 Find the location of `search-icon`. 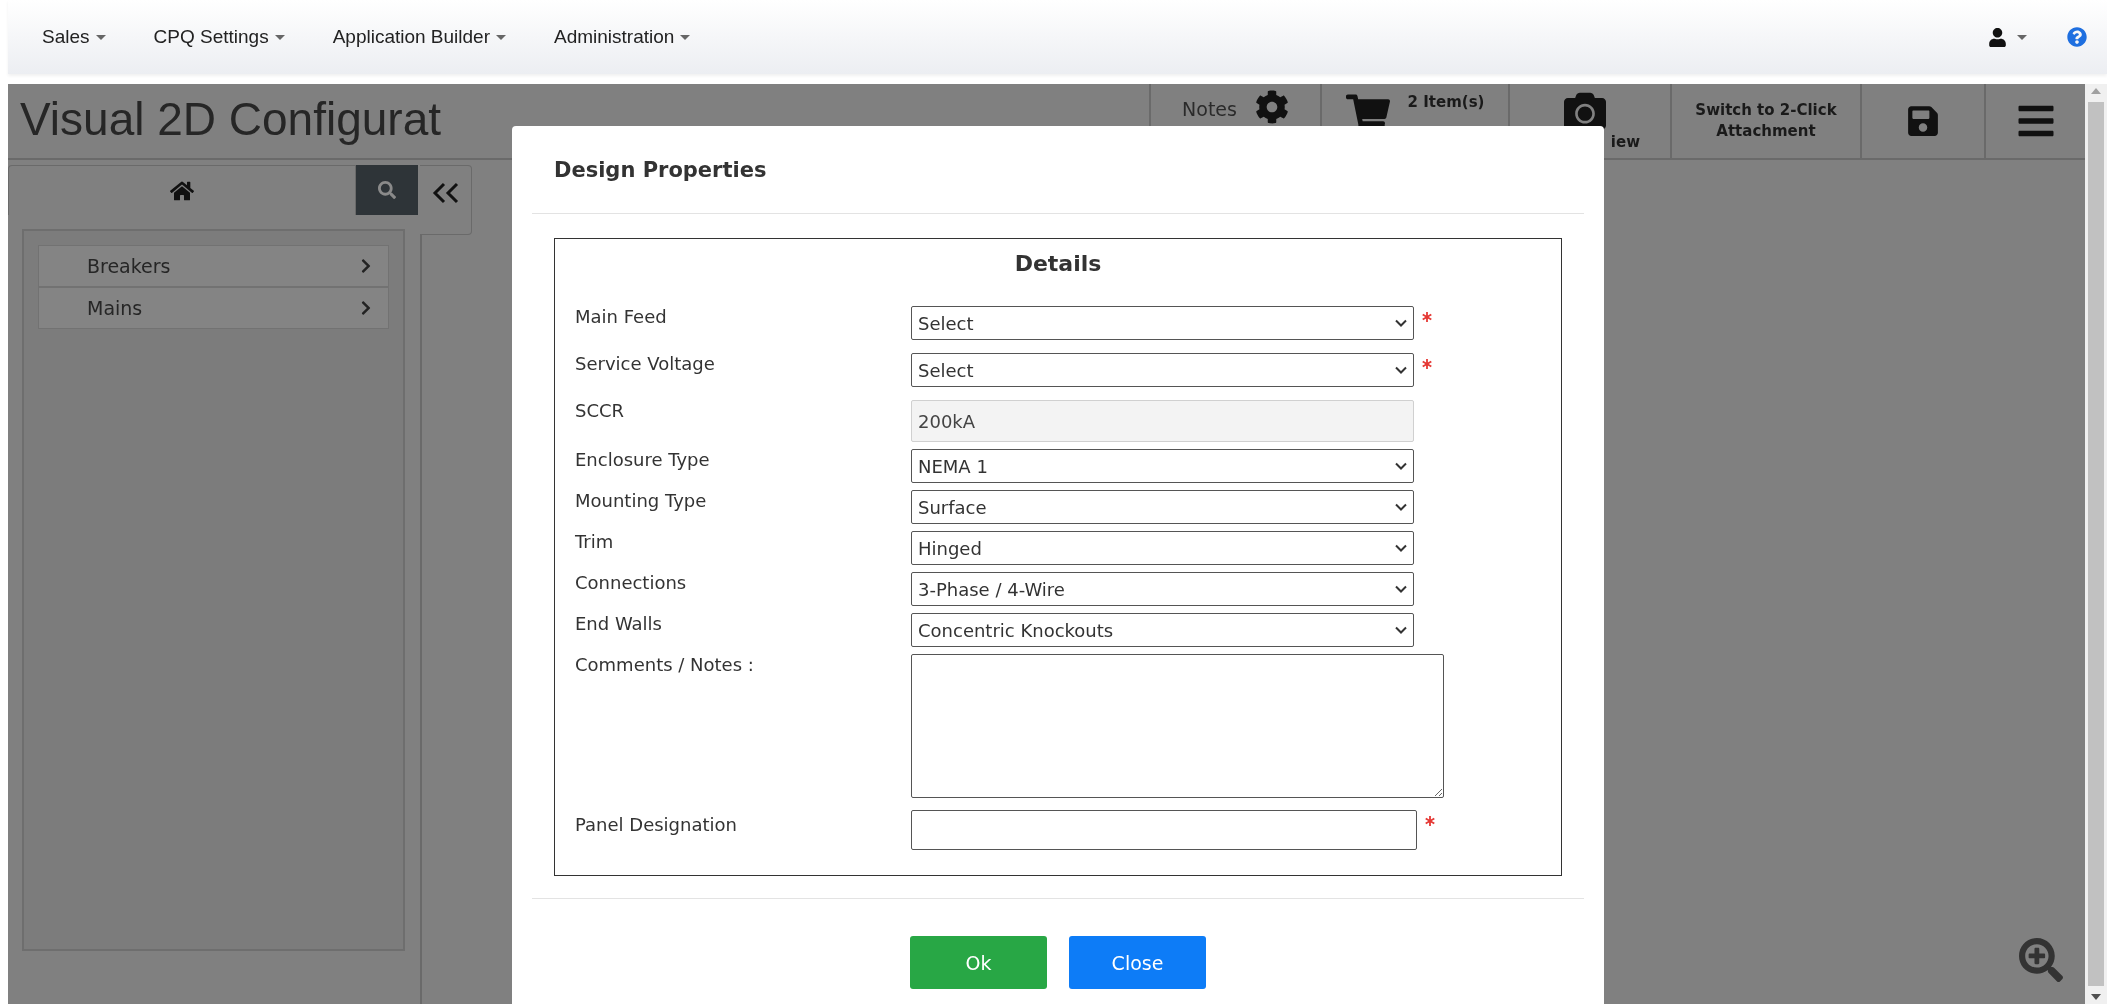

search-icon is located at coordinates (387, 190).